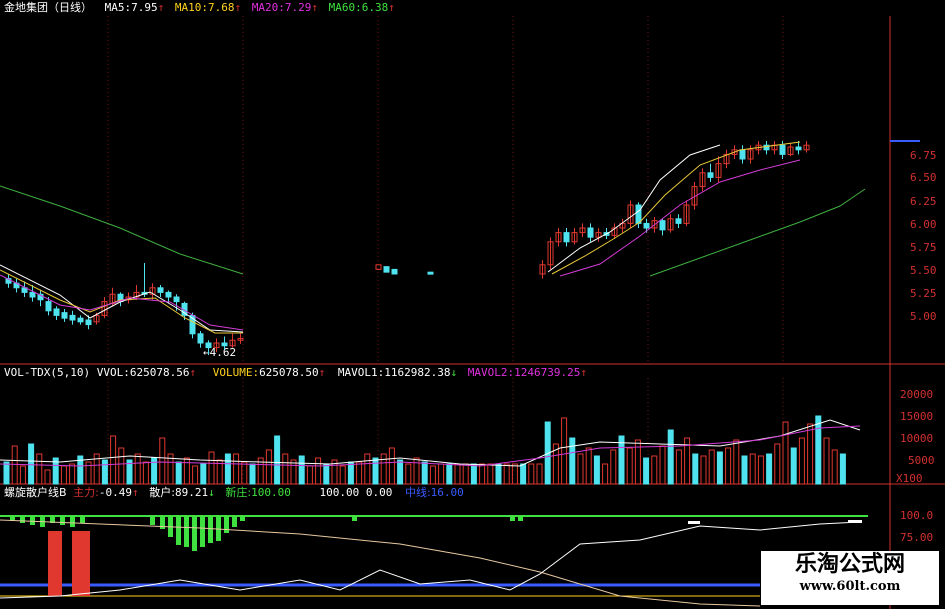 Image resolution: width=945 pixels, height=609 pixels. Describe the element at coordinates (680, 218) in the screenshot. I see `ma20-line` at that location.